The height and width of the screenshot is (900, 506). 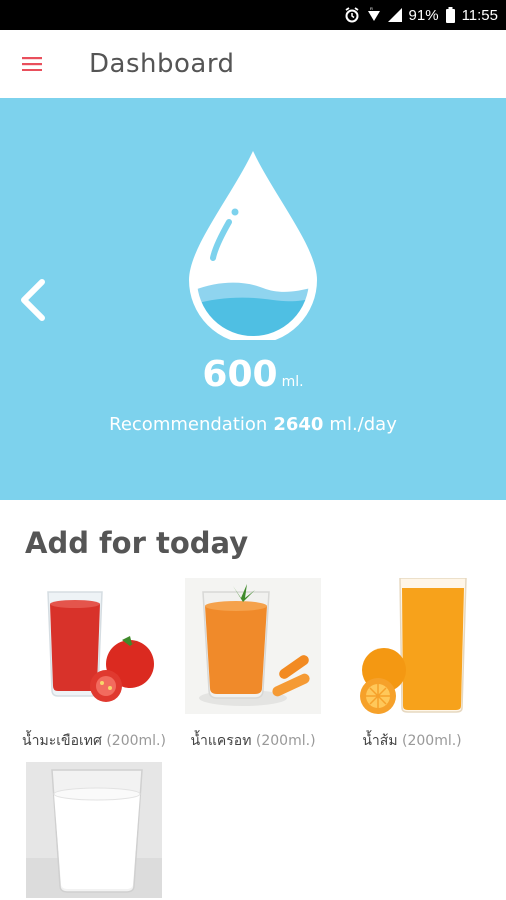 What do you see at coordinates (94, 646) in the screenshot?
I see `tomato-juice-icon` at bounding box center [94, 646].